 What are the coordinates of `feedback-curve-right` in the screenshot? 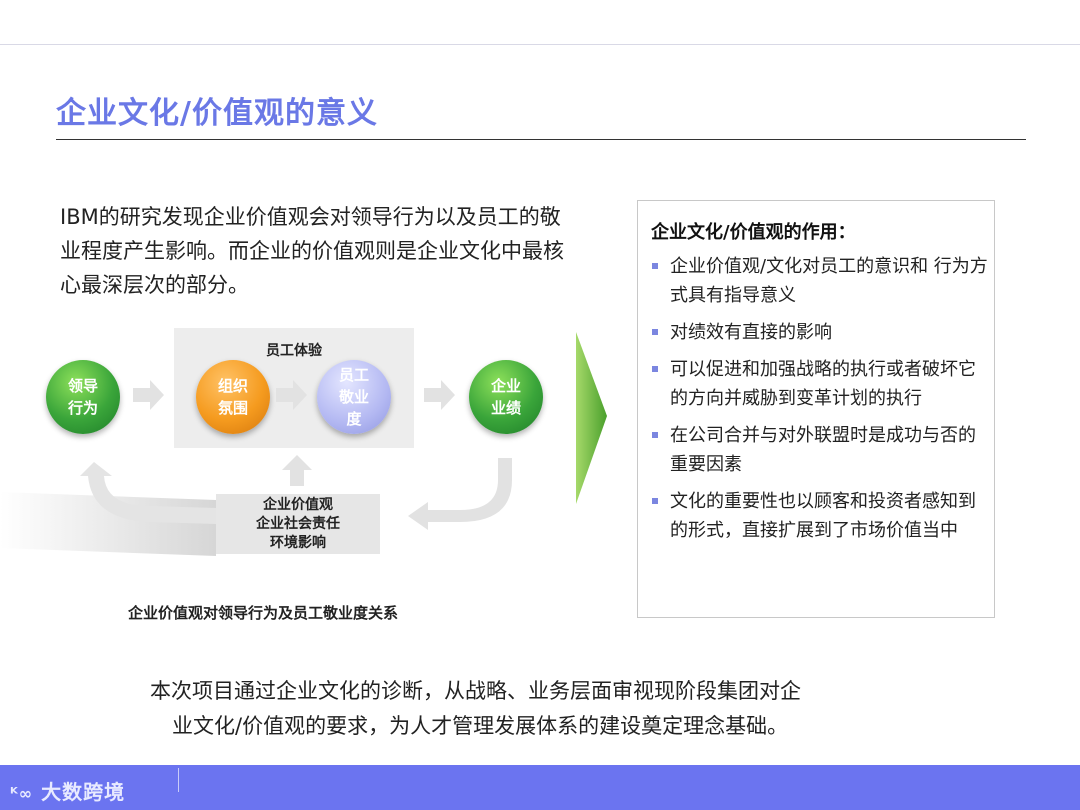 It's located at (460, 494).